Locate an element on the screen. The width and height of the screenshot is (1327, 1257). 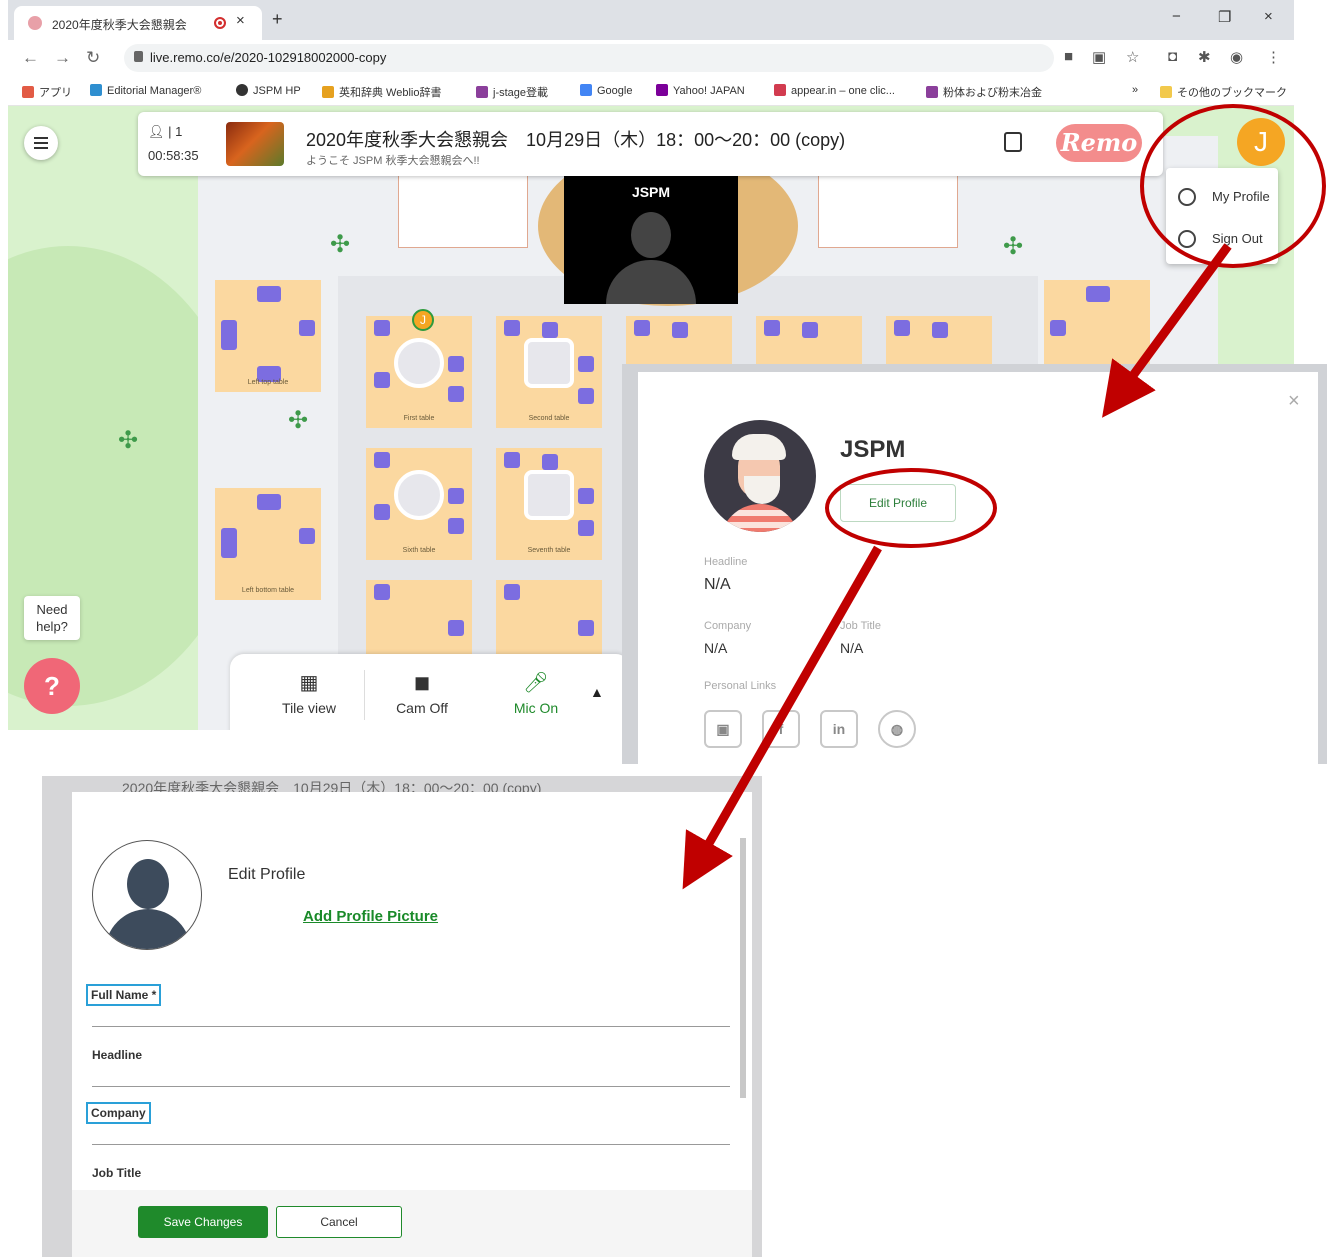
user-dropdown-menu: My Profile Sign Out is located at coordinates (1222, 216).